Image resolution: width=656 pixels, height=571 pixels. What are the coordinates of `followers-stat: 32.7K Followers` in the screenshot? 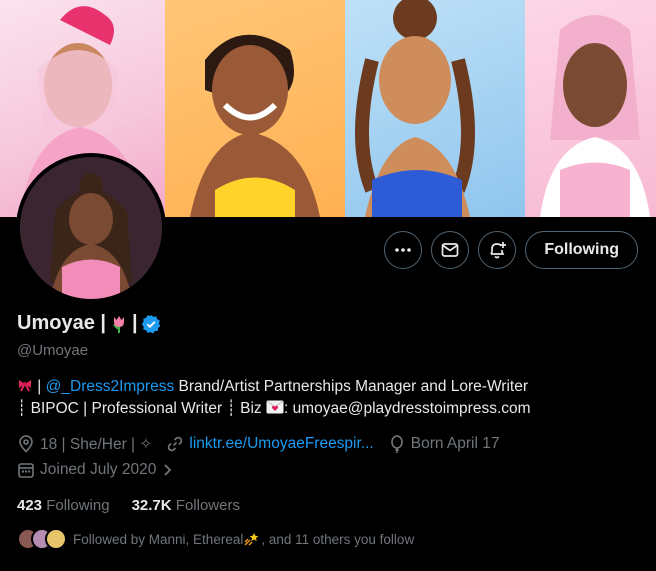 It's located at (186, 505).